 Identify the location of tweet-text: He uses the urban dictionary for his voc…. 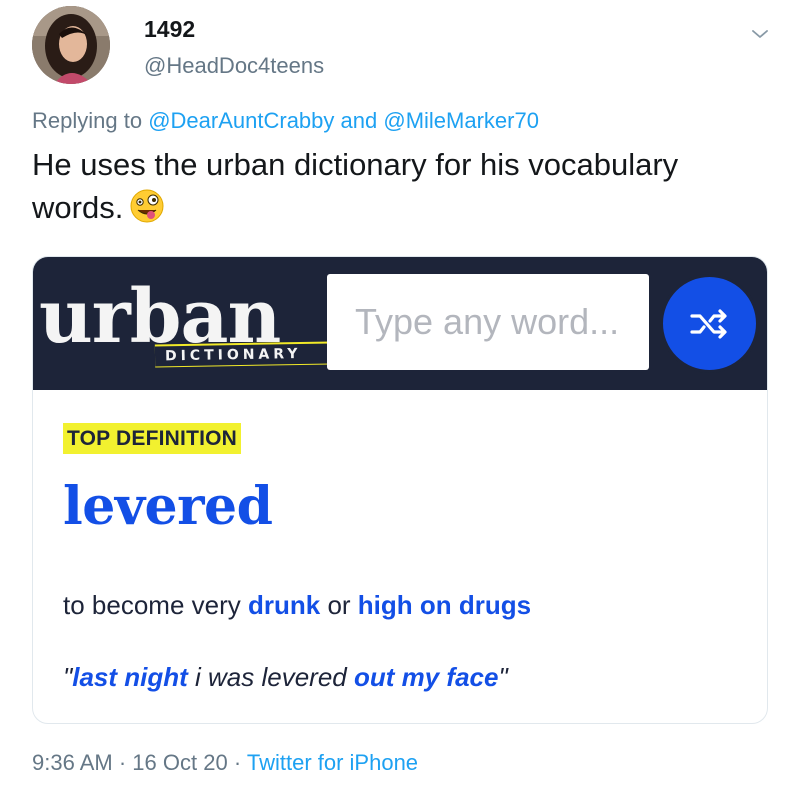
(404, 186).